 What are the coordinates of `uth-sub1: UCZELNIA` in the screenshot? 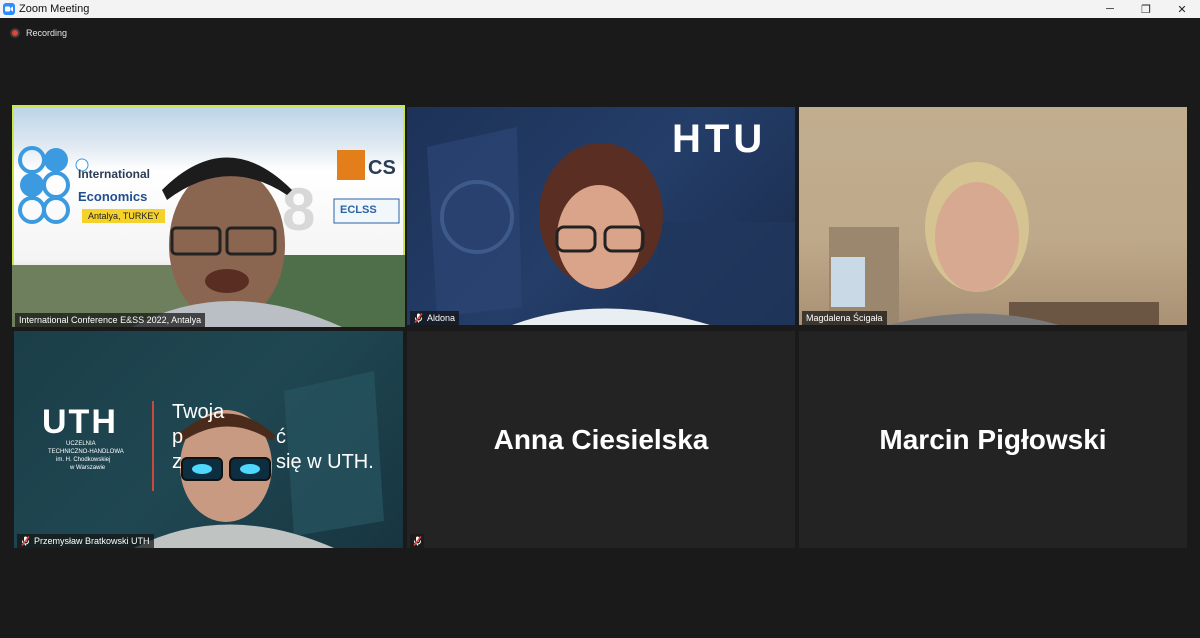 It's located at (81, 444).